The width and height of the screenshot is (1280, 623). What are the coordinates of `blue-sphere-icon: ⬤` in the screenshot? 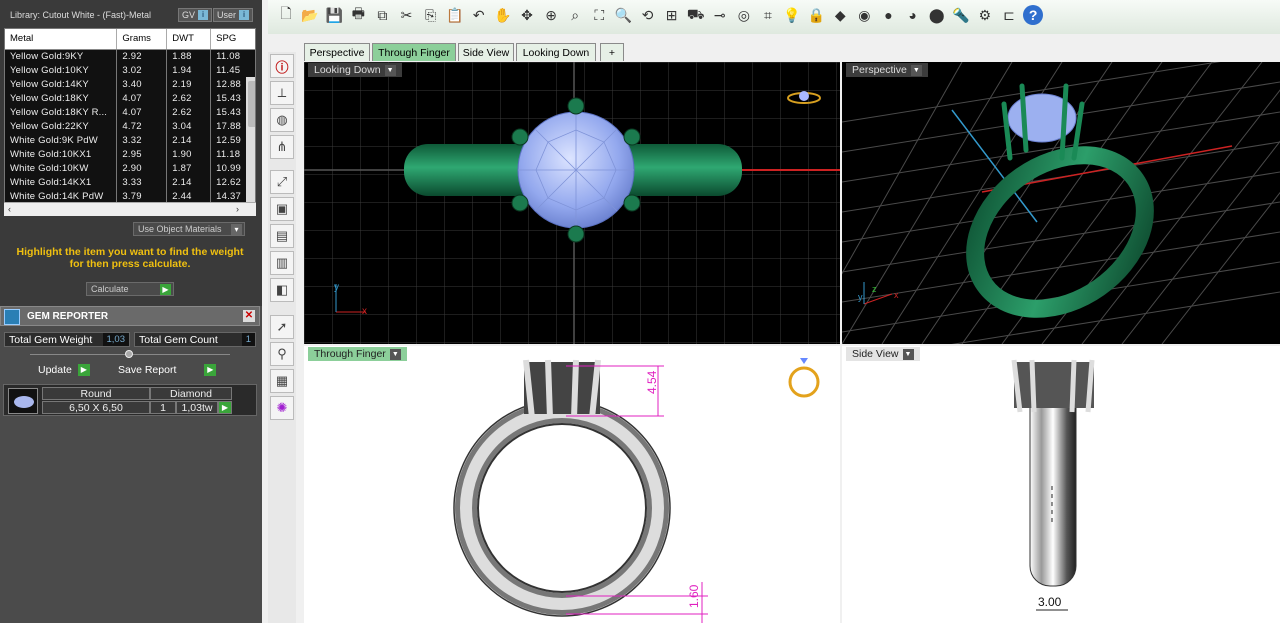 It's located at (937, 15).